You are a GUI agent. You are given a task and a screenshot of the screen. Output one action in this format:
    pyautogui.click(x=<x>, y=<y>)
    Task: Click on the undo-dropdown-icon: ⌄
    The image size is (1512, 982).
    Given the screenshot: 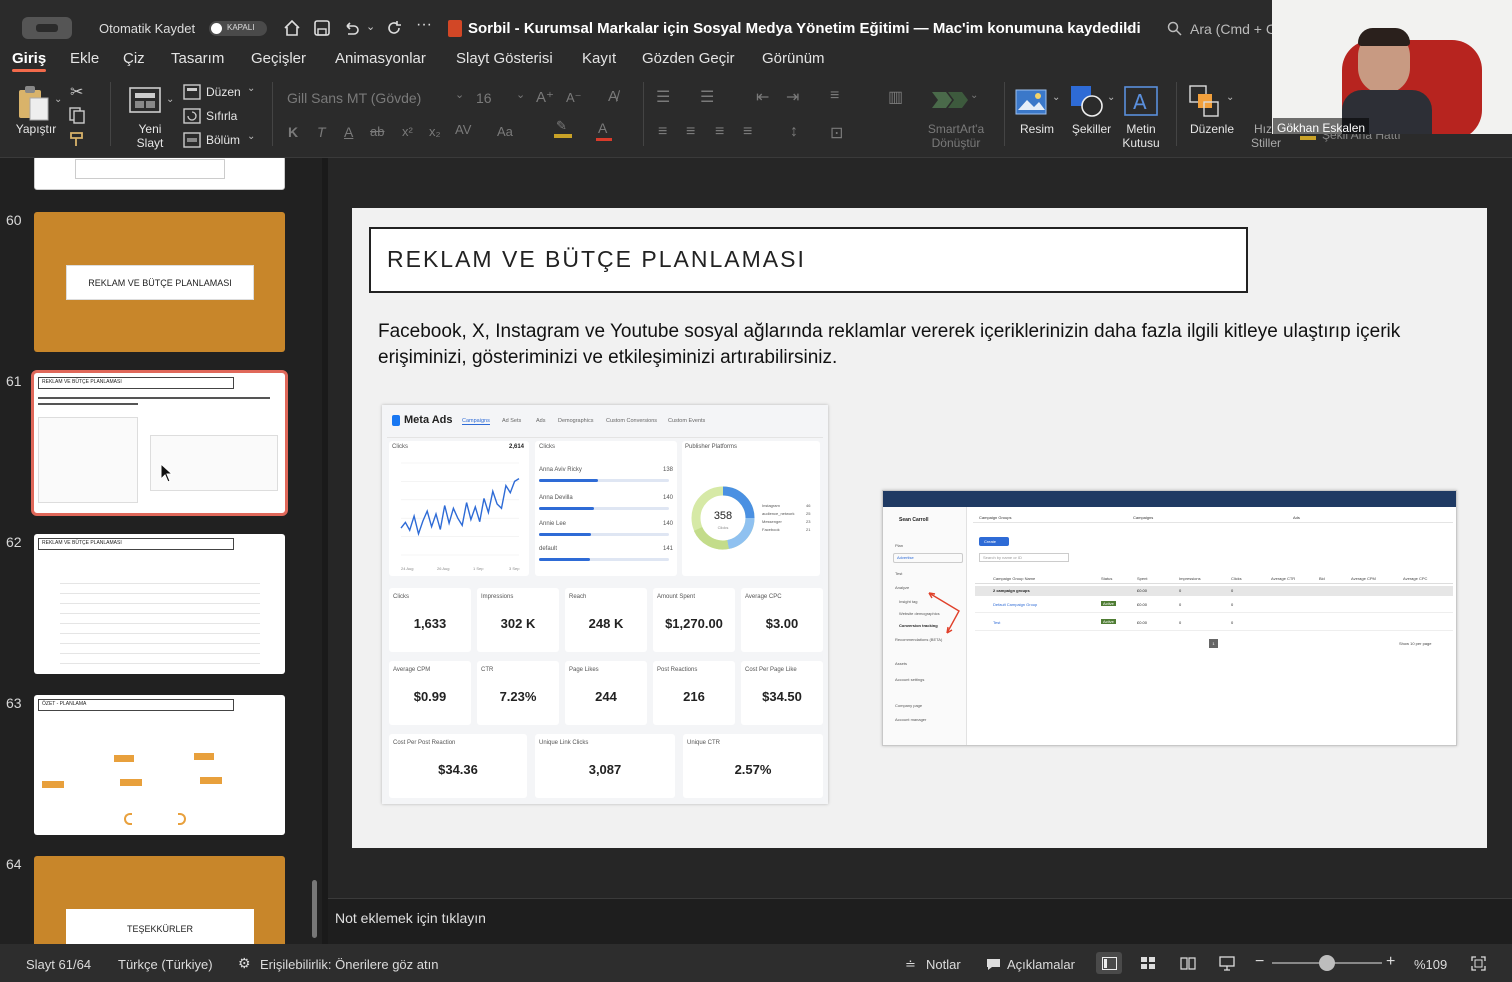 What is the action you would take?
    pyautogui.click(x=370, y=26)
    